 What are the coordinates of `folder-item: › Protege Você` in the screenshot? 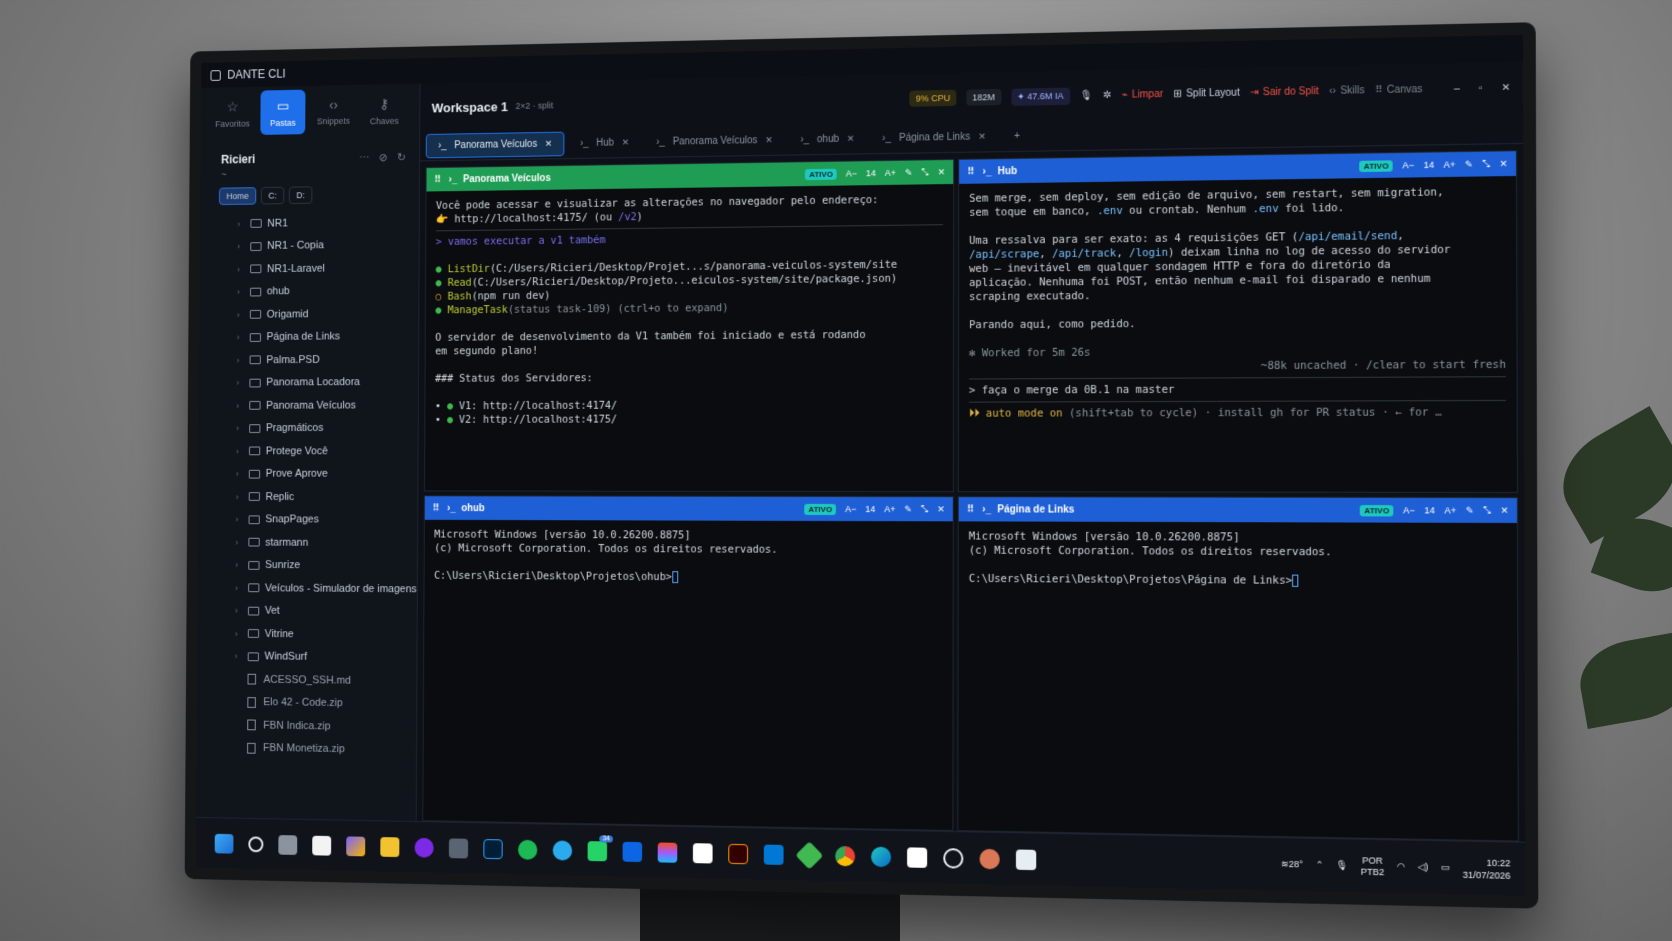 It's located at (327, 451).